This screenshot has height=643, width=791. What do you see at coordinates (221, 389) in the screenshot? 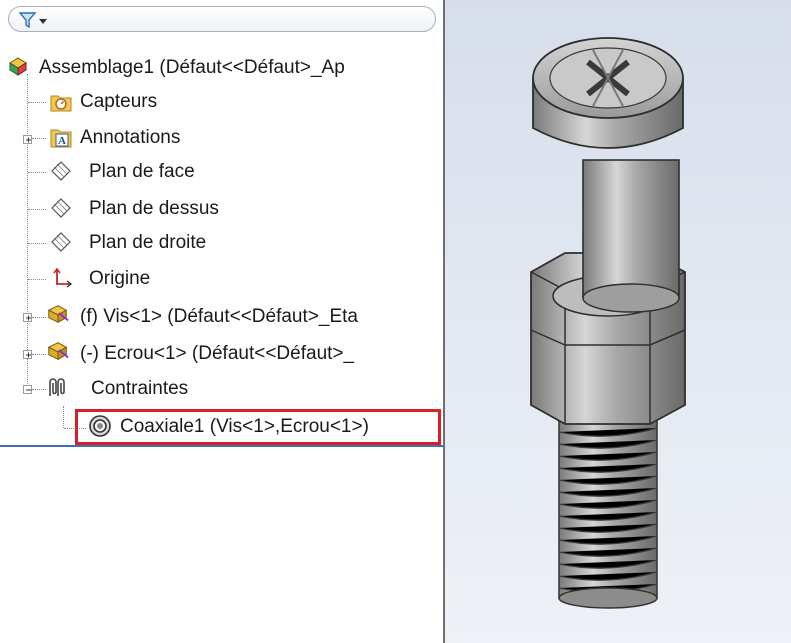
I see `tree-item-contraintes: Contraintes` at bounding box center [221, 389].